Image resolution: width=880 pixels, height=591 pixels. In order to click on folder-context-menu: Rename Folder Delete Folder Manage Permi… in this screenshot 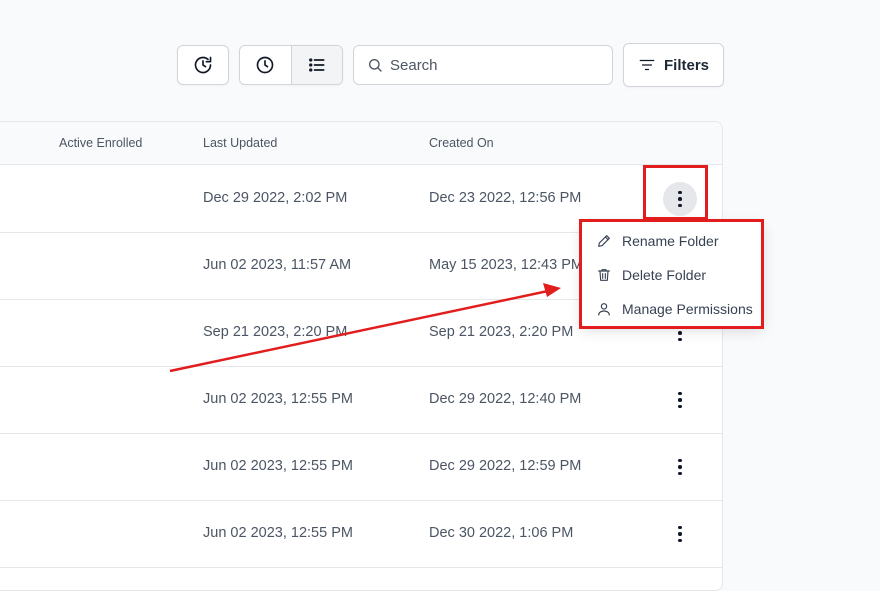, I will do `click(672, 274)`.